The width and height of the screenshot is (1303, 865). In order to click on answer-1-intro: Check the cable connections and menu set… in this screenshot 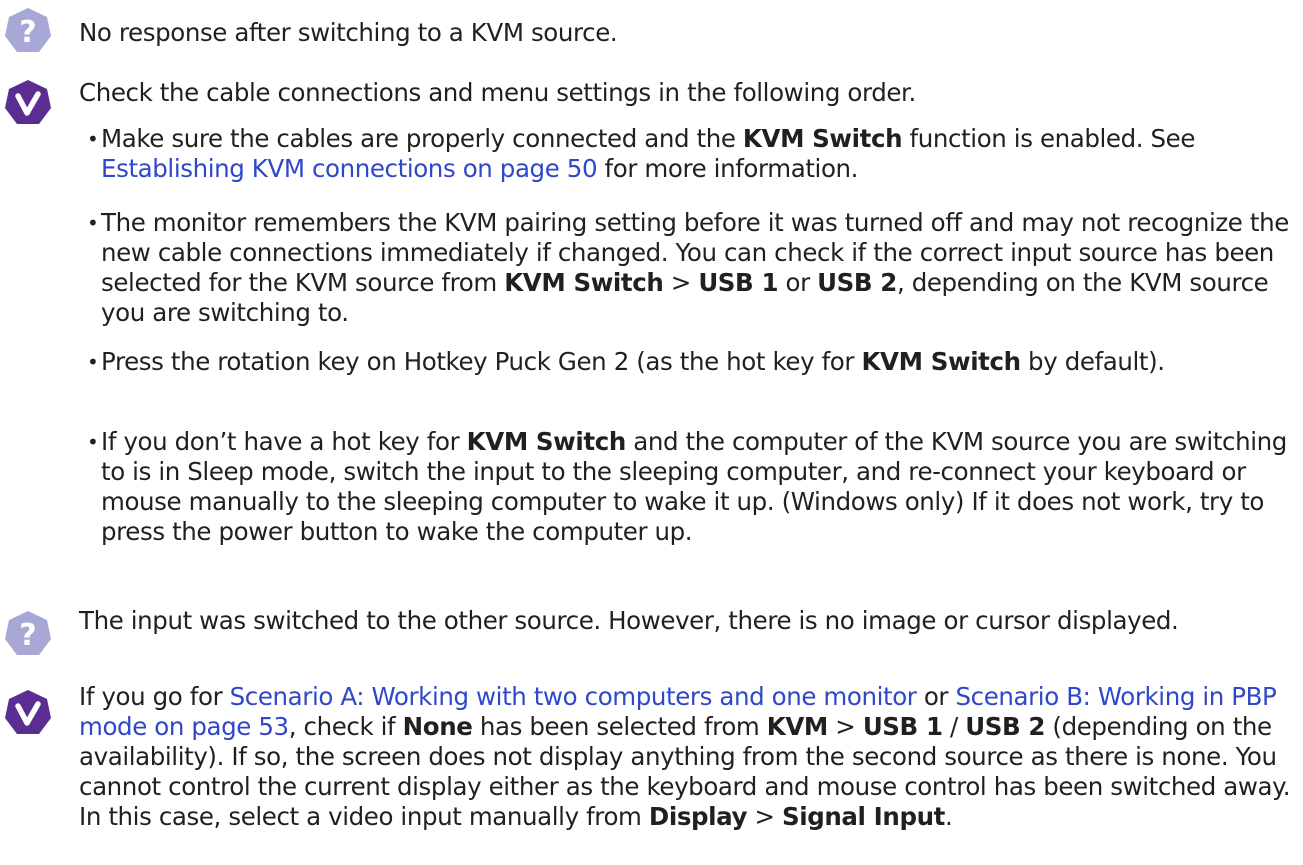, I will do `click(497, 92)`.